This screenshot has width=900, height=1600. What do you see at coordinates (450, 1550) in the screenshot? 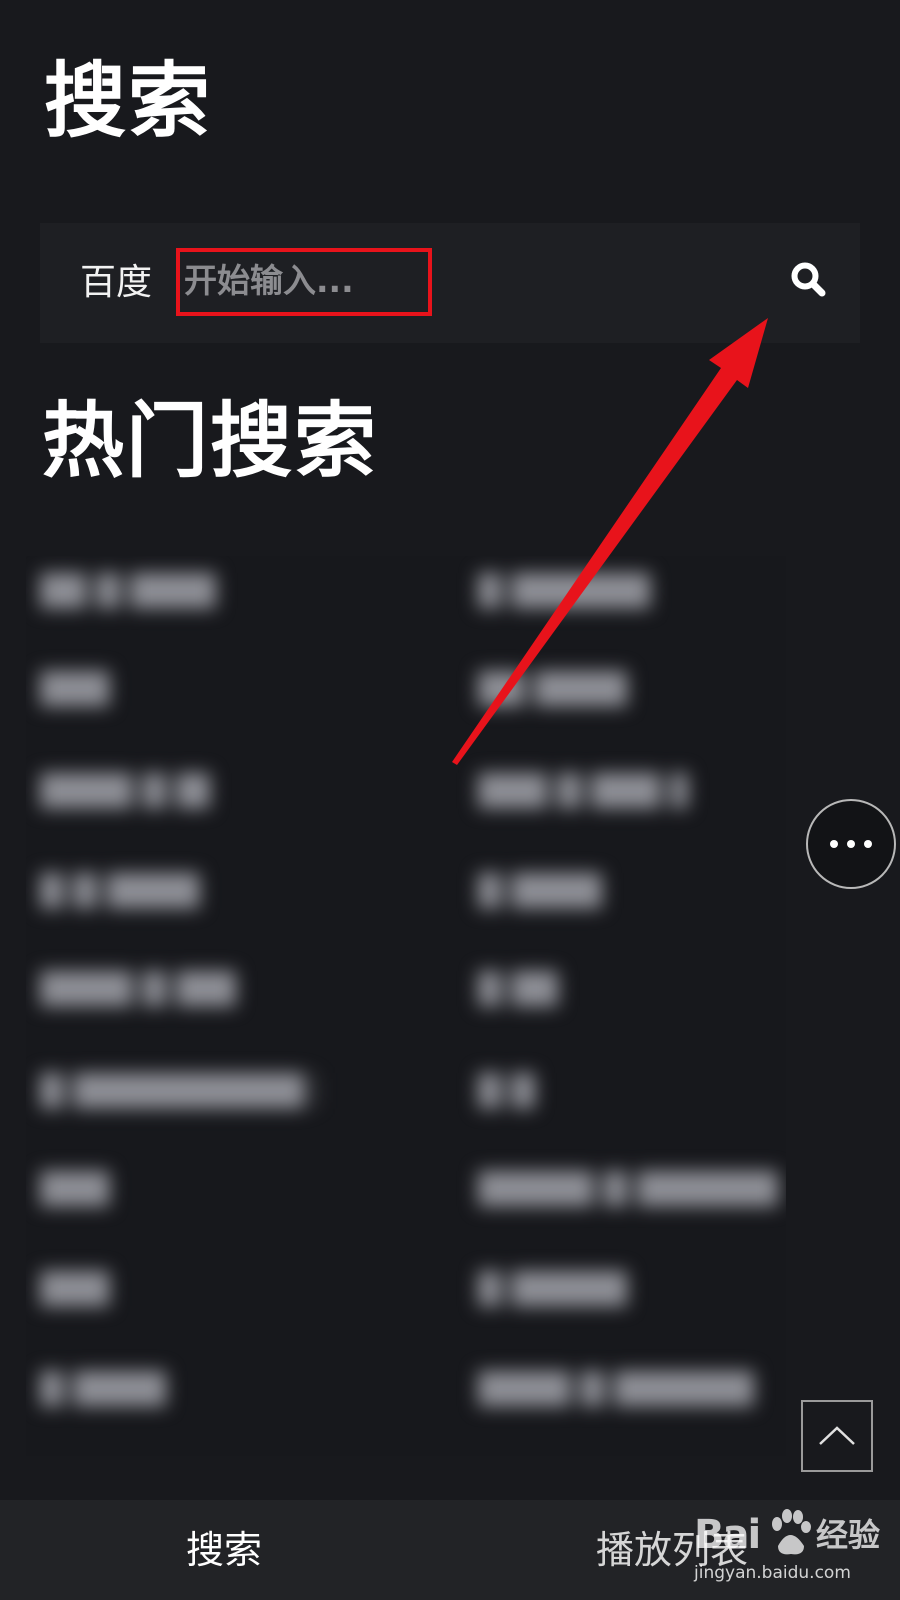
I see `bottom-tab-bar: 搜索 播放列表` at bounding box center [450, 1550].